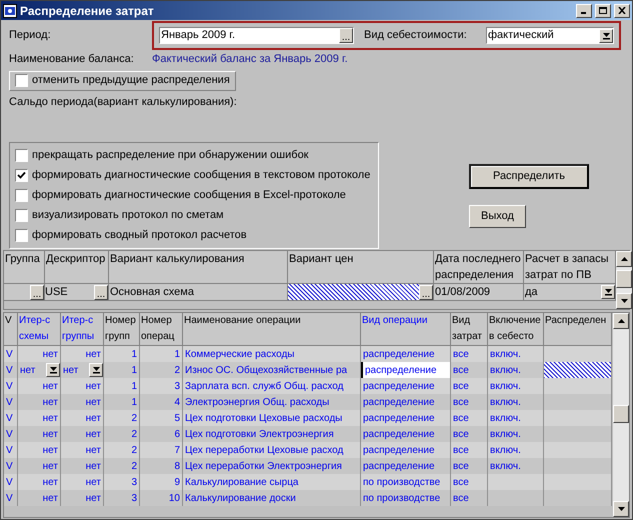  Describe the element at coordinates (308, 482) in the screenshot. I see `table-row: V нет нет 3 9 Калькулирование сырца по производстве все` at that location.